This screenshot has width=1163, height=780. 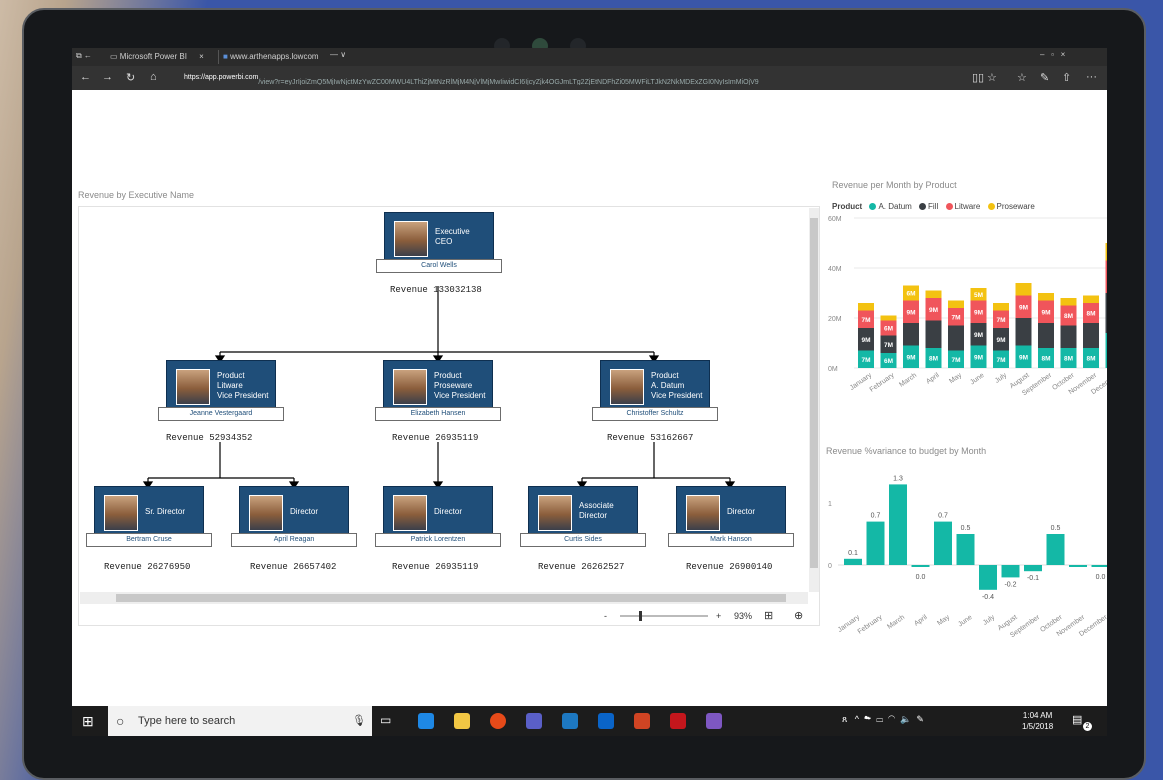 What do you see at coordinates (883, 719) in the screenshot?
I see `system-tray-icon: ጸ ^ ☁ ▭ ◠ 🔈 ✎` at bounding box center [883, 719].